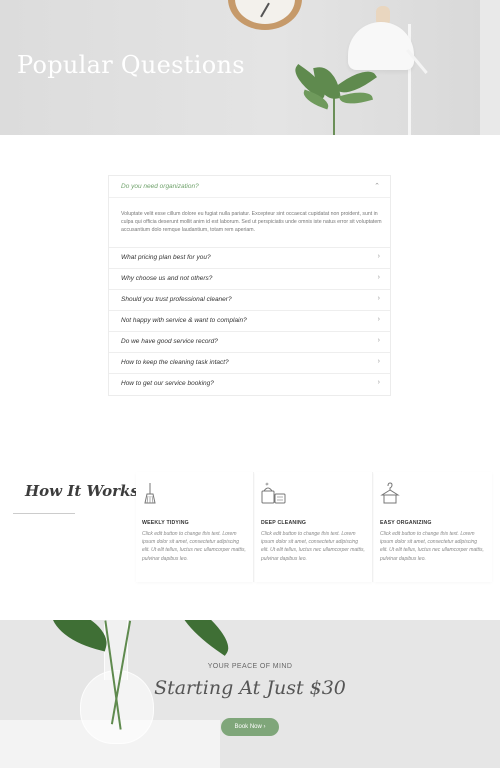  Describe the element at coordinates (150, 493) in the screenshot. I see `broom-icon` at that location.